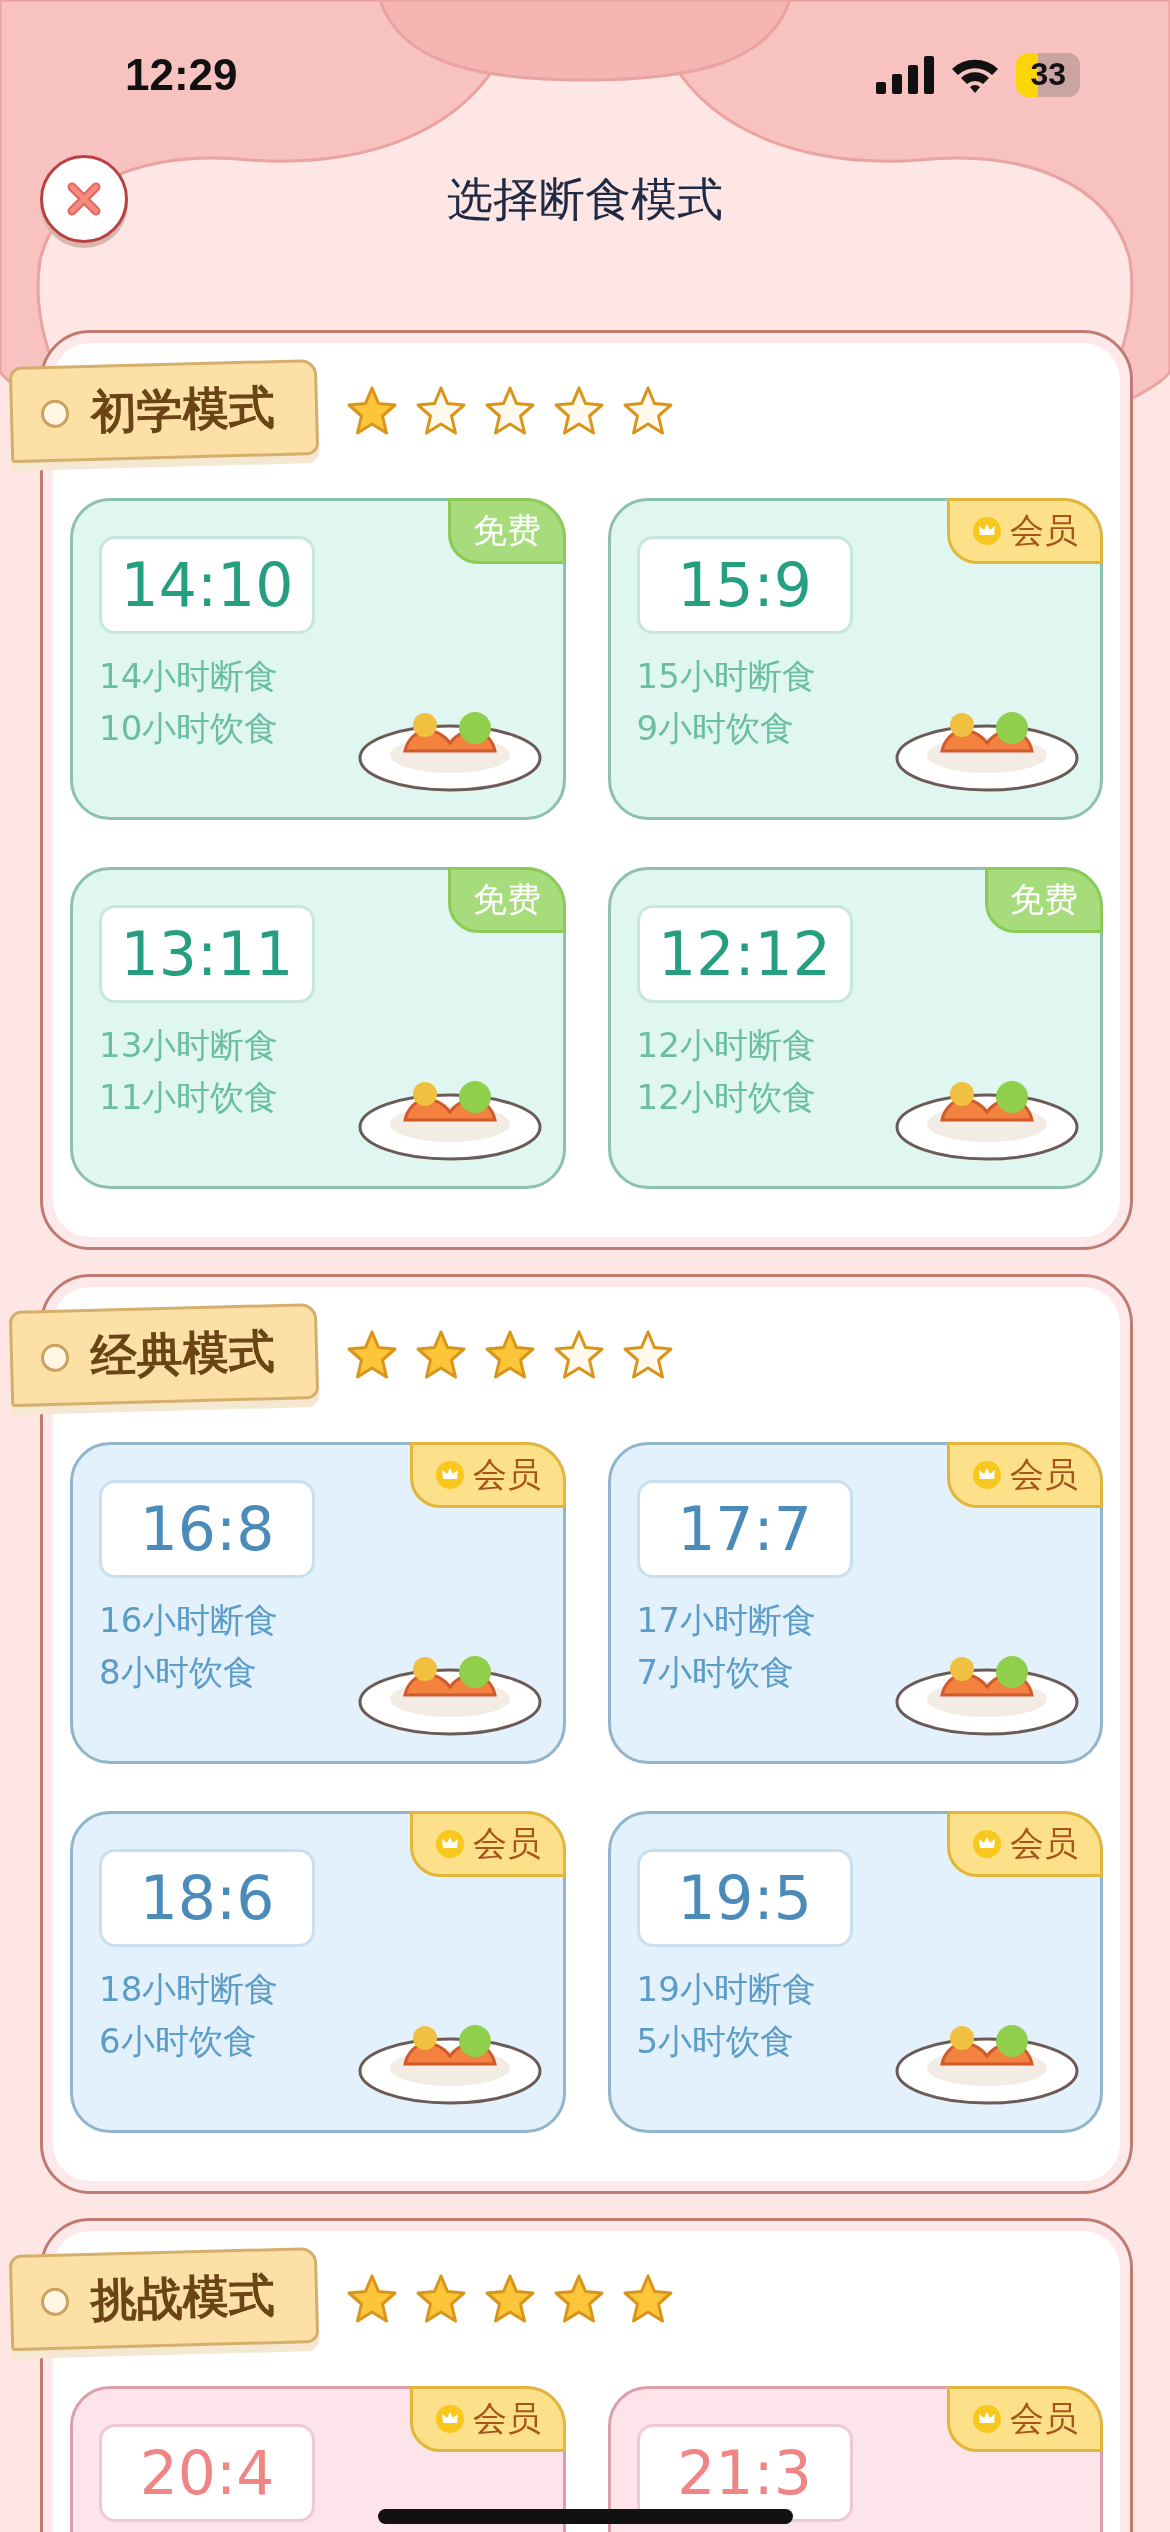  Describe the element at coordinates (855, 1972) in the screenshot. I see `plan-card: 会员 19:5 19小时断食 5小时饮食` at that location.